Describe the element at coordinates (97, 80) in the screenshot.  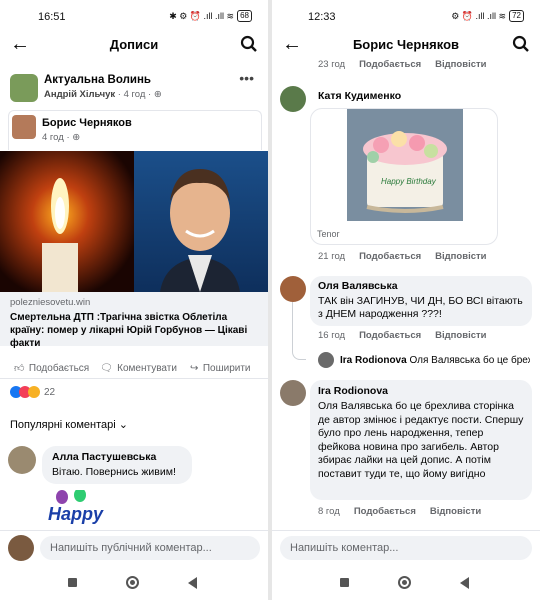
I see `page-name: Актуальна Волинь` at that location.